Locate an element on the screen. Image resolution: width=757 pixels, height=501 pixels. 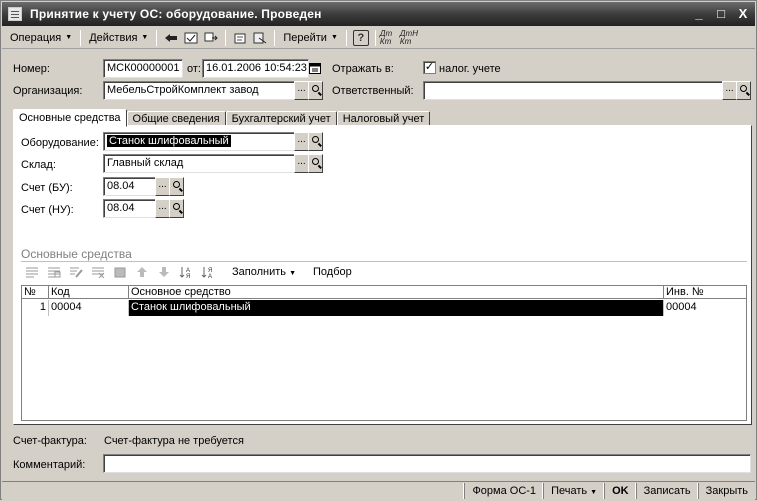
actions-menu-label: Действия is located at coordinates (113, 37).